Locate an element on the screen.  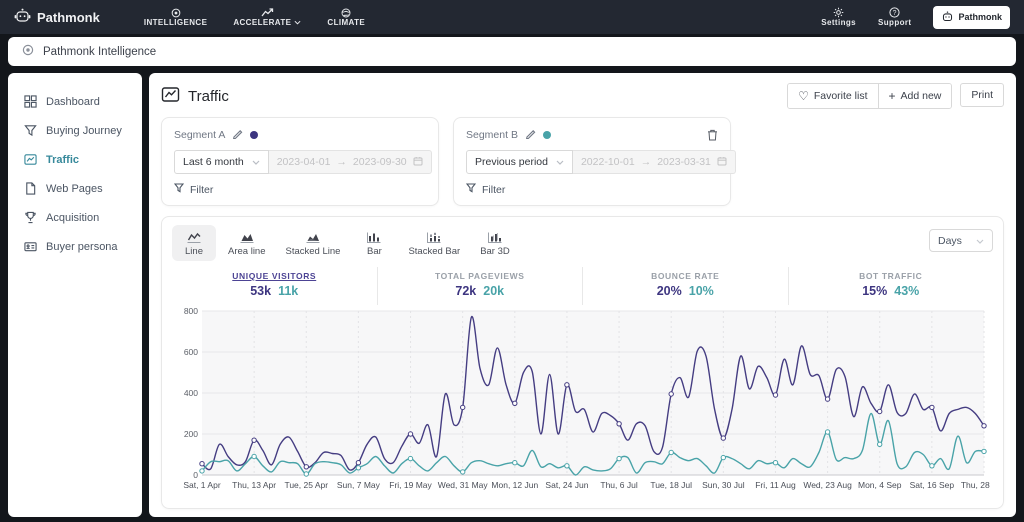
stat-value-segment-a: 53k is located at coordinates (261, 291).